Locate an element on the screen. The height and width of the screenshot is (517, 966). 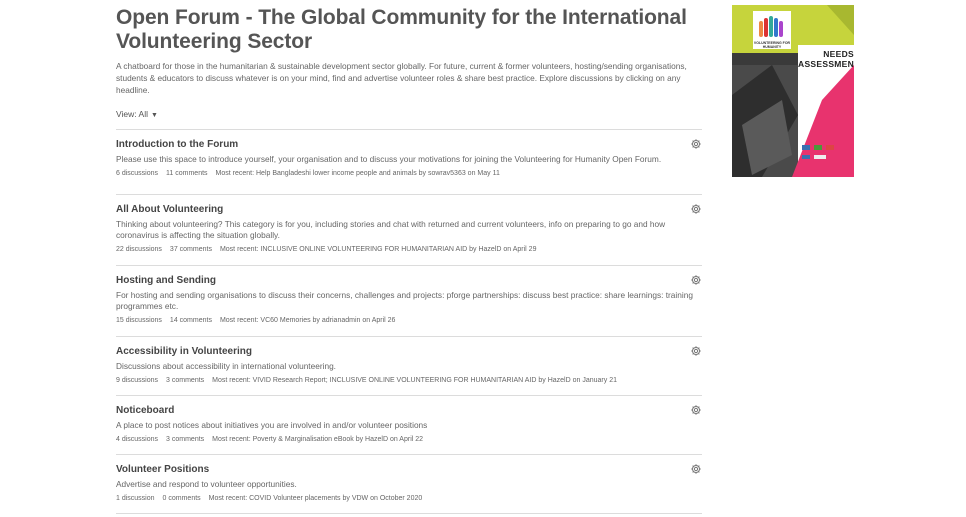
comment-count: 14 comments is located at coordinates (190, 320).